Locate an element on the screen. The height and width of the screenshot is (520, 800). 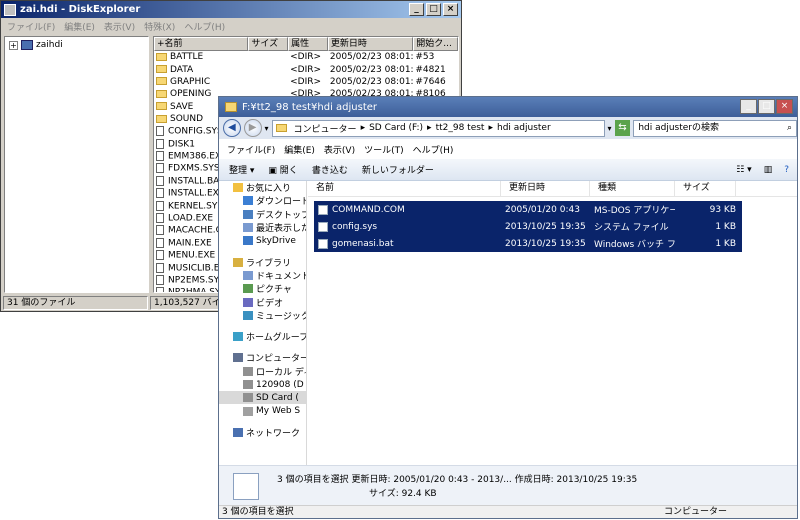
forward-button: ▶ is located at coordinates (252, 128).